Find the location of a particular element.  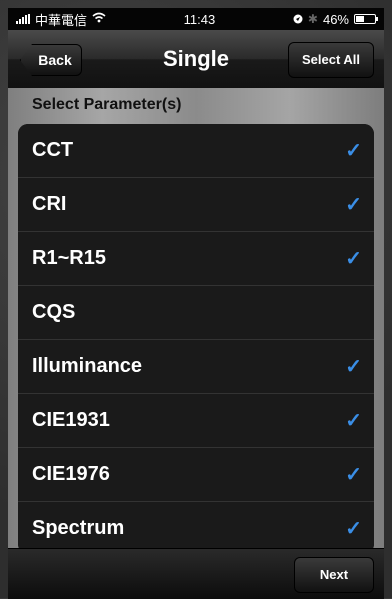

bottom-toolbar: Next is located at coordinates (196, 573).